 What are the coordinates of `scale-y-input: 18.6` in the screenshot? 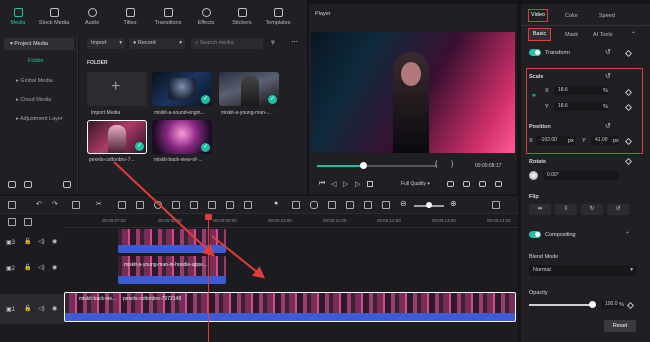 It's located at (581, 106).